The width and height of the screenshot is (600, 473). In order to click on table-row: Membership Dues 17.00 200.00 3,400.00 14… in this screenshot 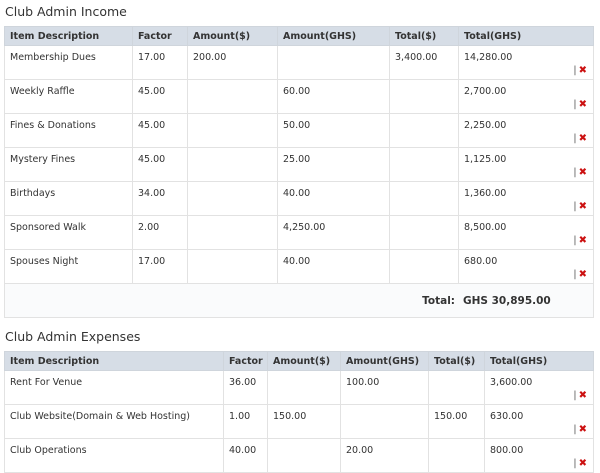, I will do `click(299, 62)`.